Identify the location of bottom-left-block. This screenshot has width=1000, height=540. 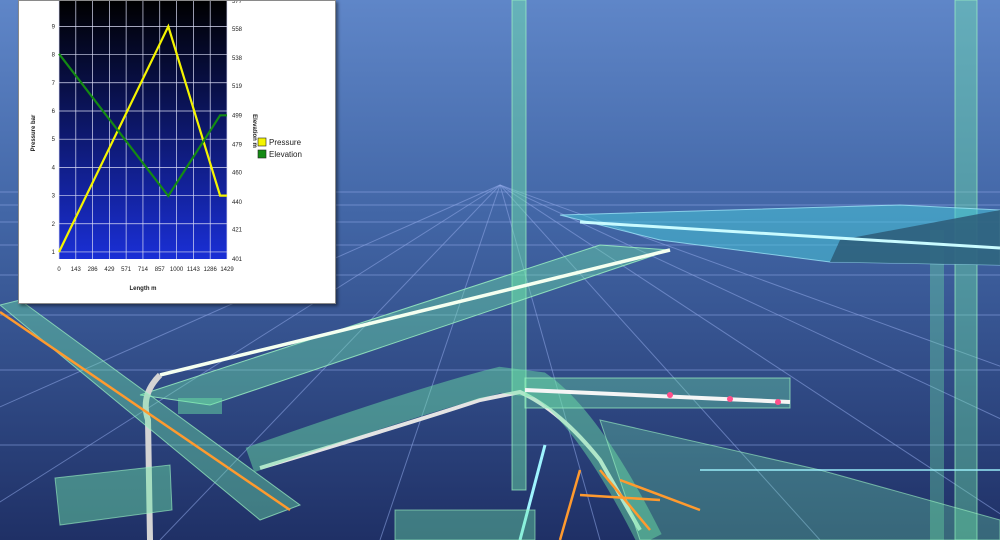
(465, 524).